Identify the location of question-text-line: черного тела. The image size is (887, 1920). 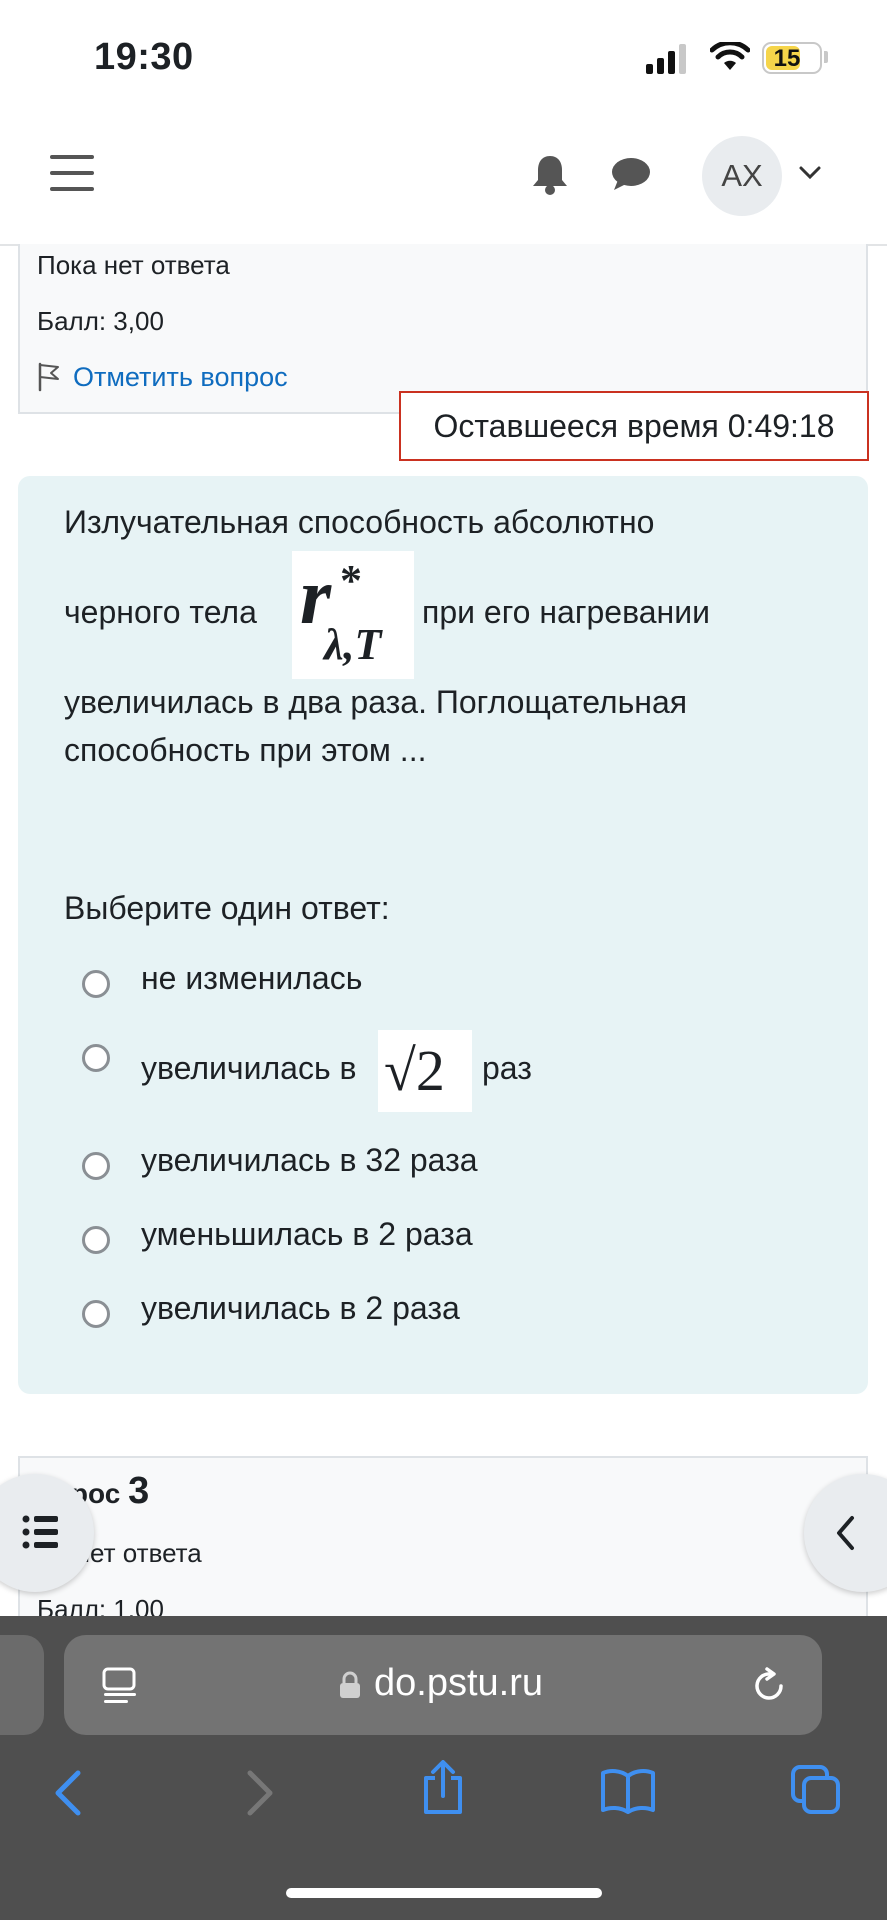
(160, 612).